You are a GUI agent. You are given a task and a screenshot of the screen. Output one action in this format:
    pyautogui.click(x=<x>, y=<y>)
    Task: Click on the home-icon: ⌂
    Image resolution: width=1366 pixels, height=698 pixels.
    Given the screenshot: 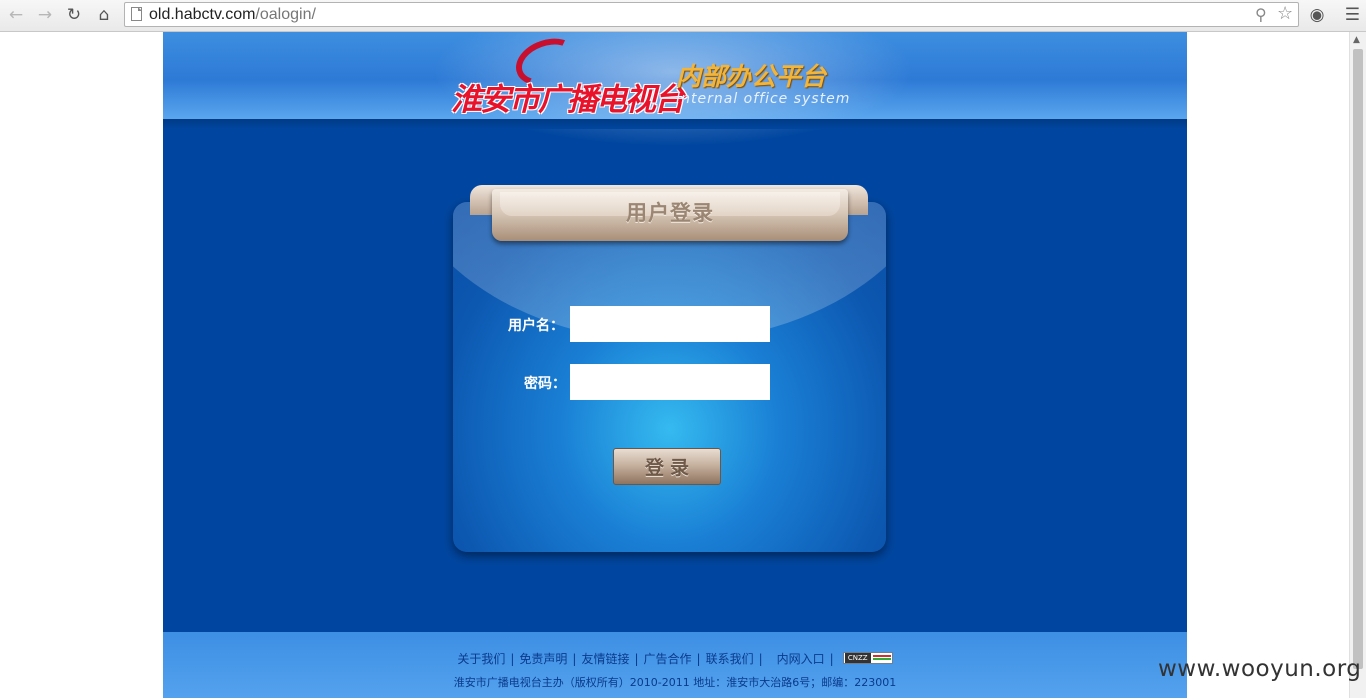 What is the action you would take?
    pyautogui.click(x=104, y=15)
    